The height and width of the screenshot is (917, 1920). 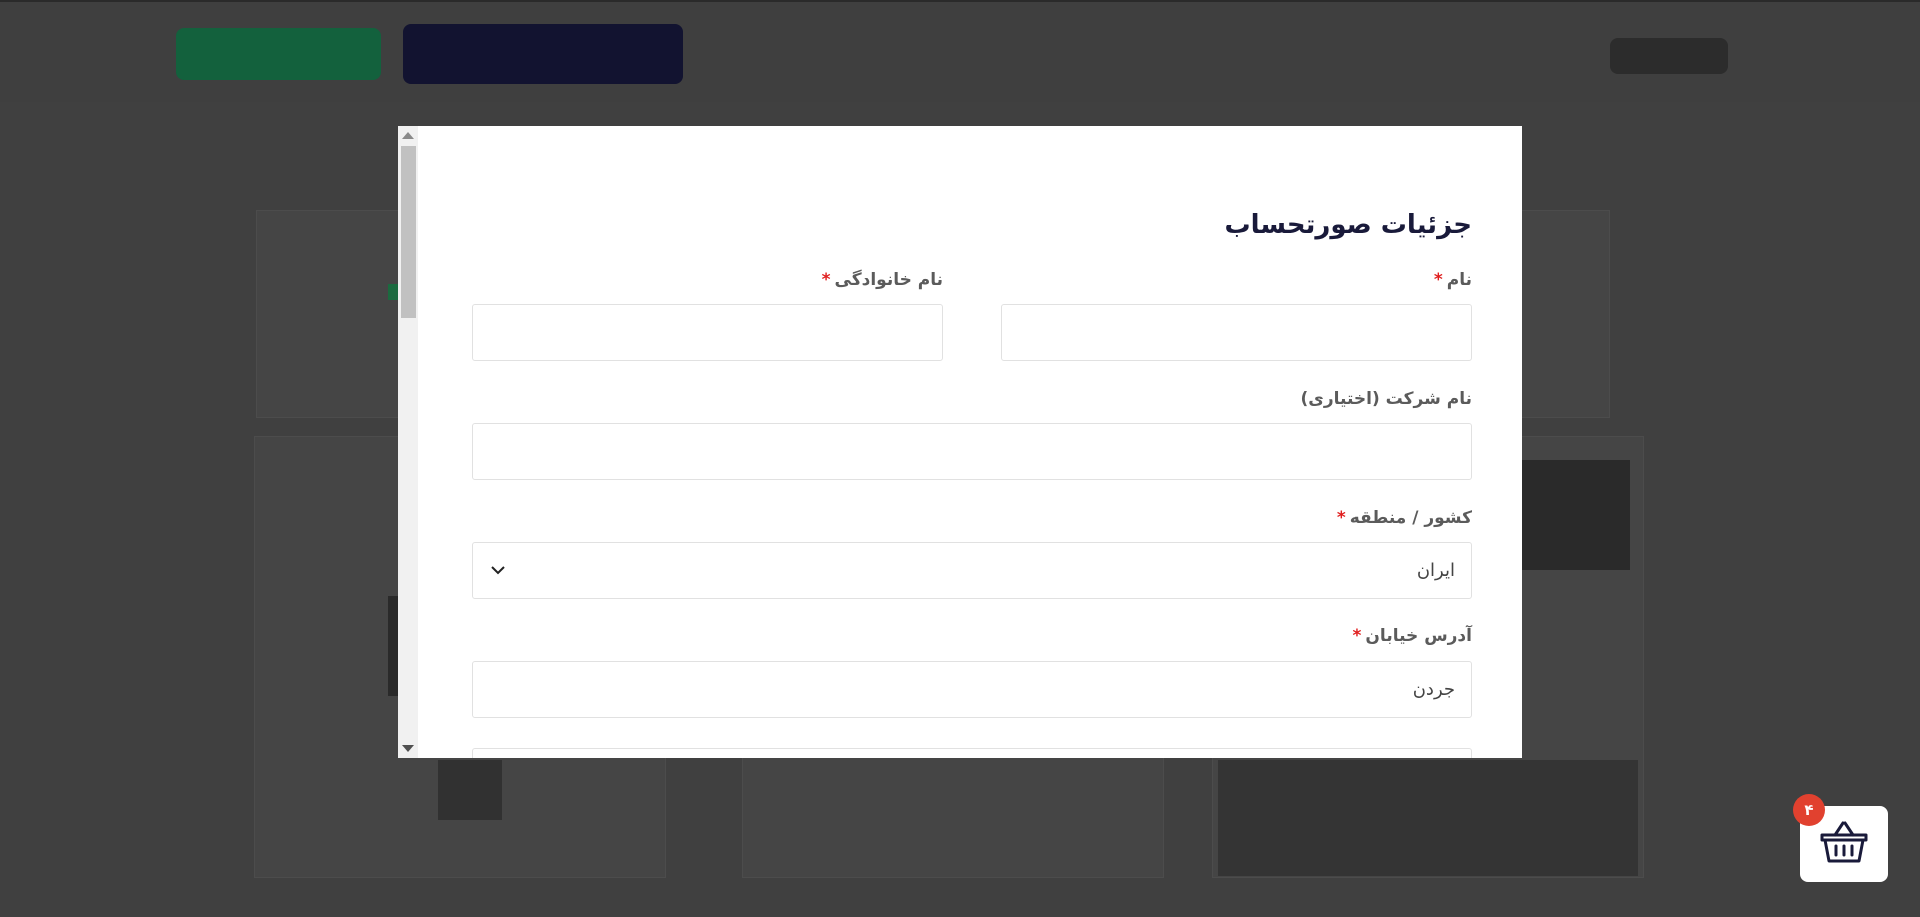 I want to click on first-name-label-text: نام, so click(x=1459, y=280).